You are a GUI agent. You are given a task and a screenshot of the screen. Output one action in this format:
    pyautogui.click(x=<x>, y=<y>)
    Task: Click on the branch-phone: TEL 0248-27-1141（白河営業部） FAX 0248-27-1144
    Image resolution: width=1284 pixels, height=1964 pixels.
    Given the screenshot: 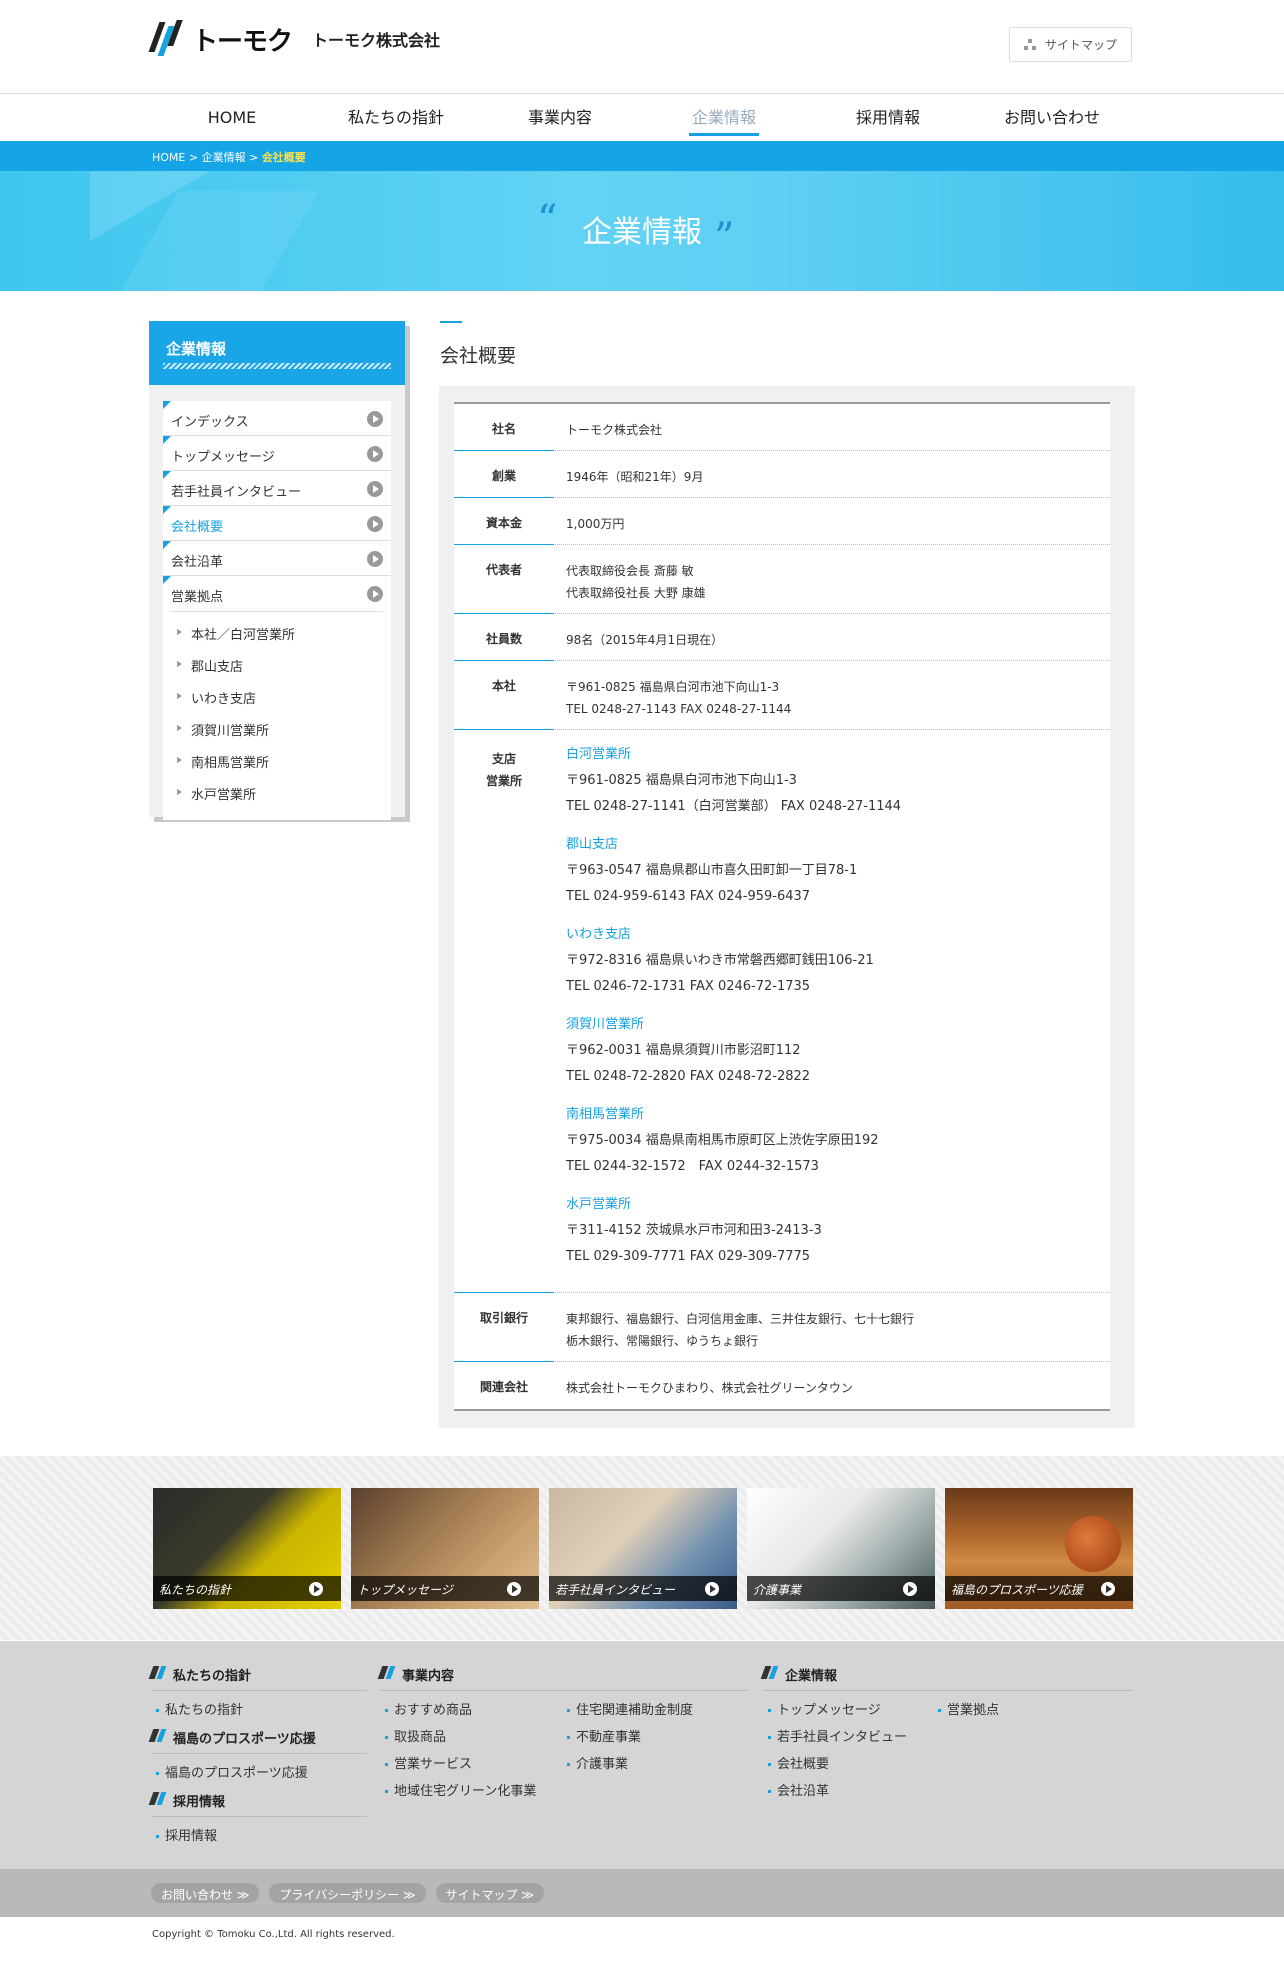 What is the action you would take?
    pyautogui.click(x=734, y=806)
    